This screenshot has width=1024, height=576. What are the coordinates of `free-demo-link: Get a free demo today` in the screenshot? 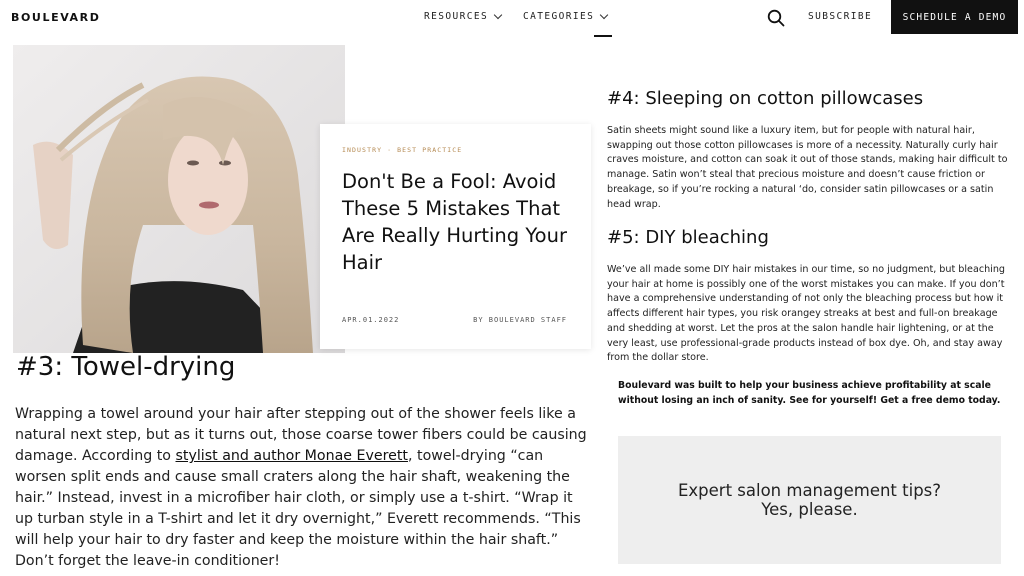 It's located at (938, 400).